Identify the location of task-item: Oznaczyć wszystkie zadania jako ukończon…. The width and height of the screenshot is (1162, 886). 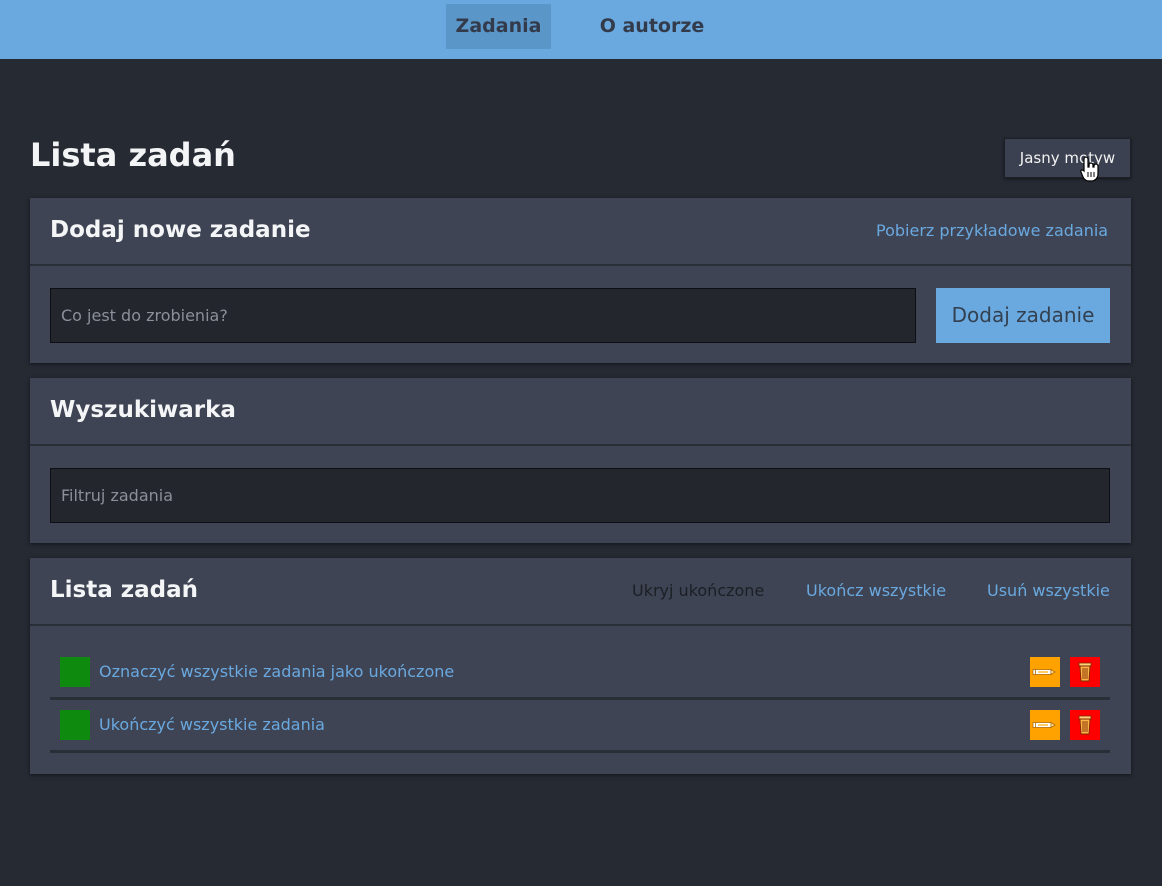
(580, 673).